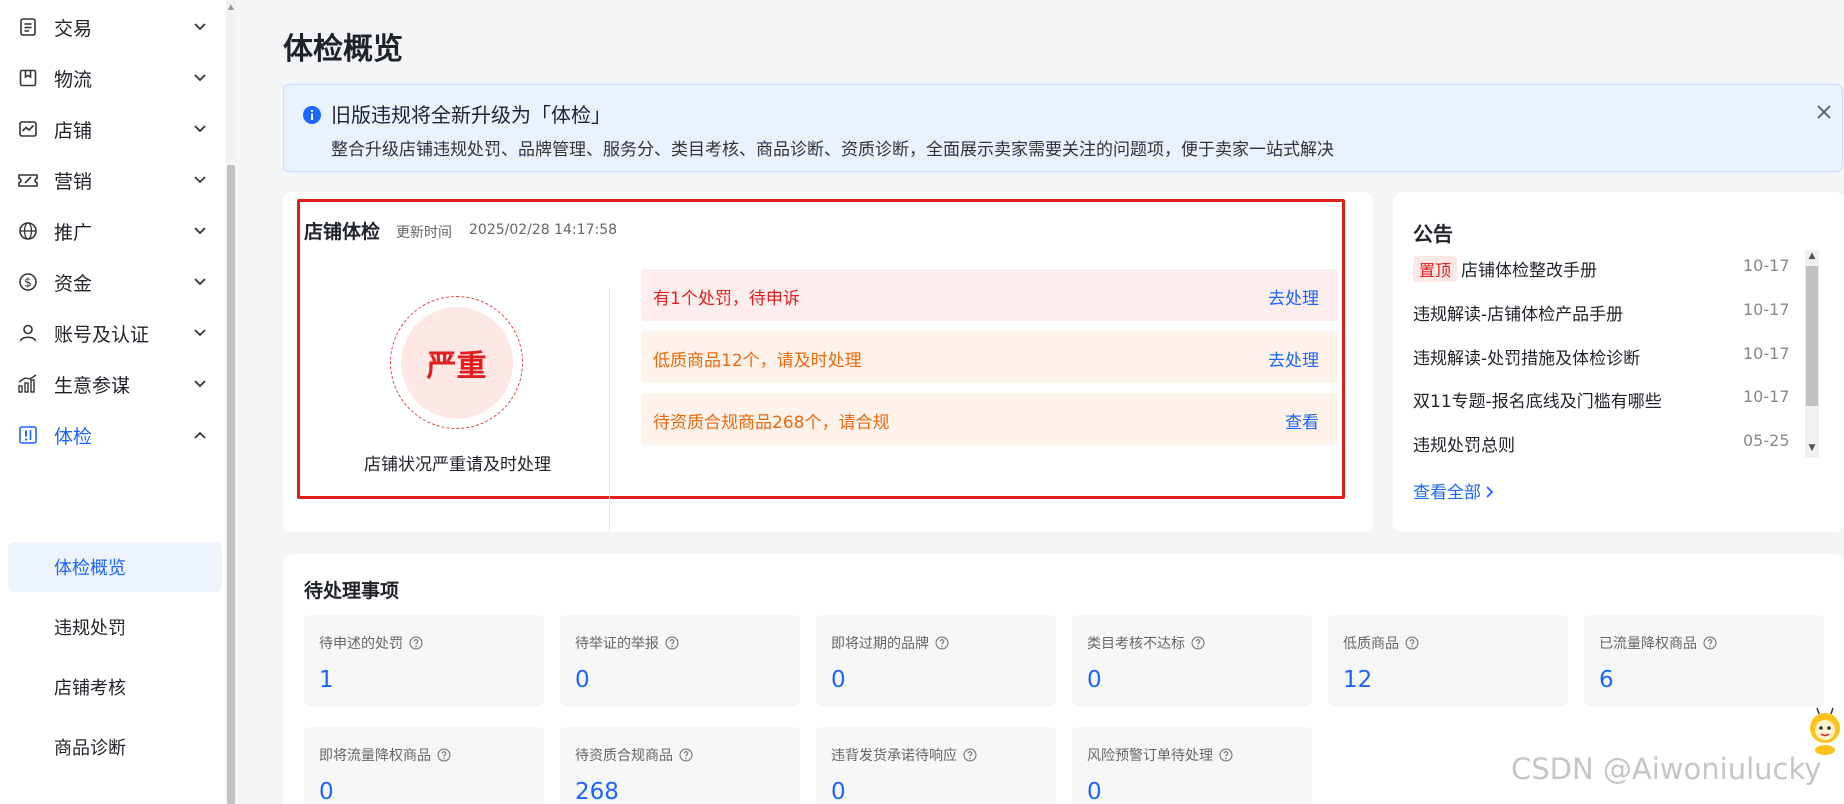 The image size is (1844, 804). What do you see at coordinates (1527, 359) in the screenshot?
I see `announcement-text: 违规解读-处罚措施及体检诊断` at bounding box center [1527, 359].